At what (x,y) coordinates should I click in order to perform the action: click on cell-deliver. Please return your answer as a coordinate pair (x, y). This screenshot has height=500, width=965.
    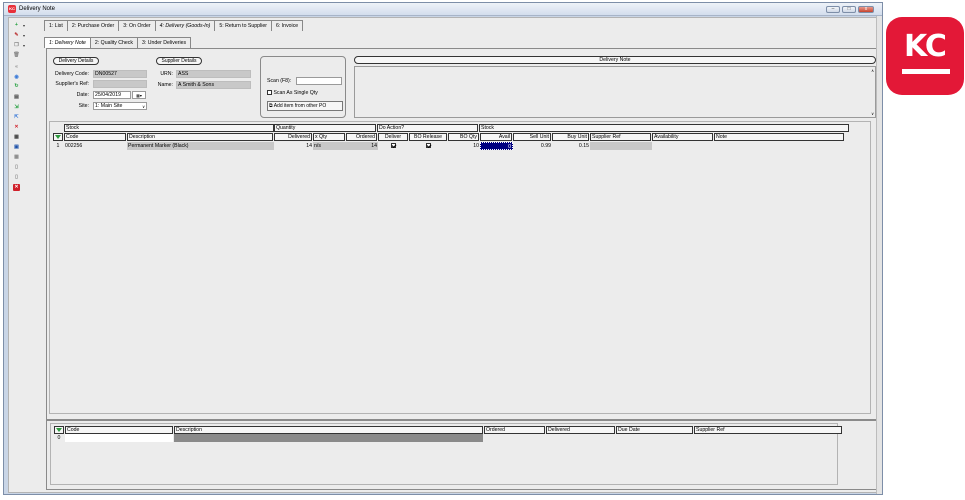
    Looking at the image, I should click on (393, 146).